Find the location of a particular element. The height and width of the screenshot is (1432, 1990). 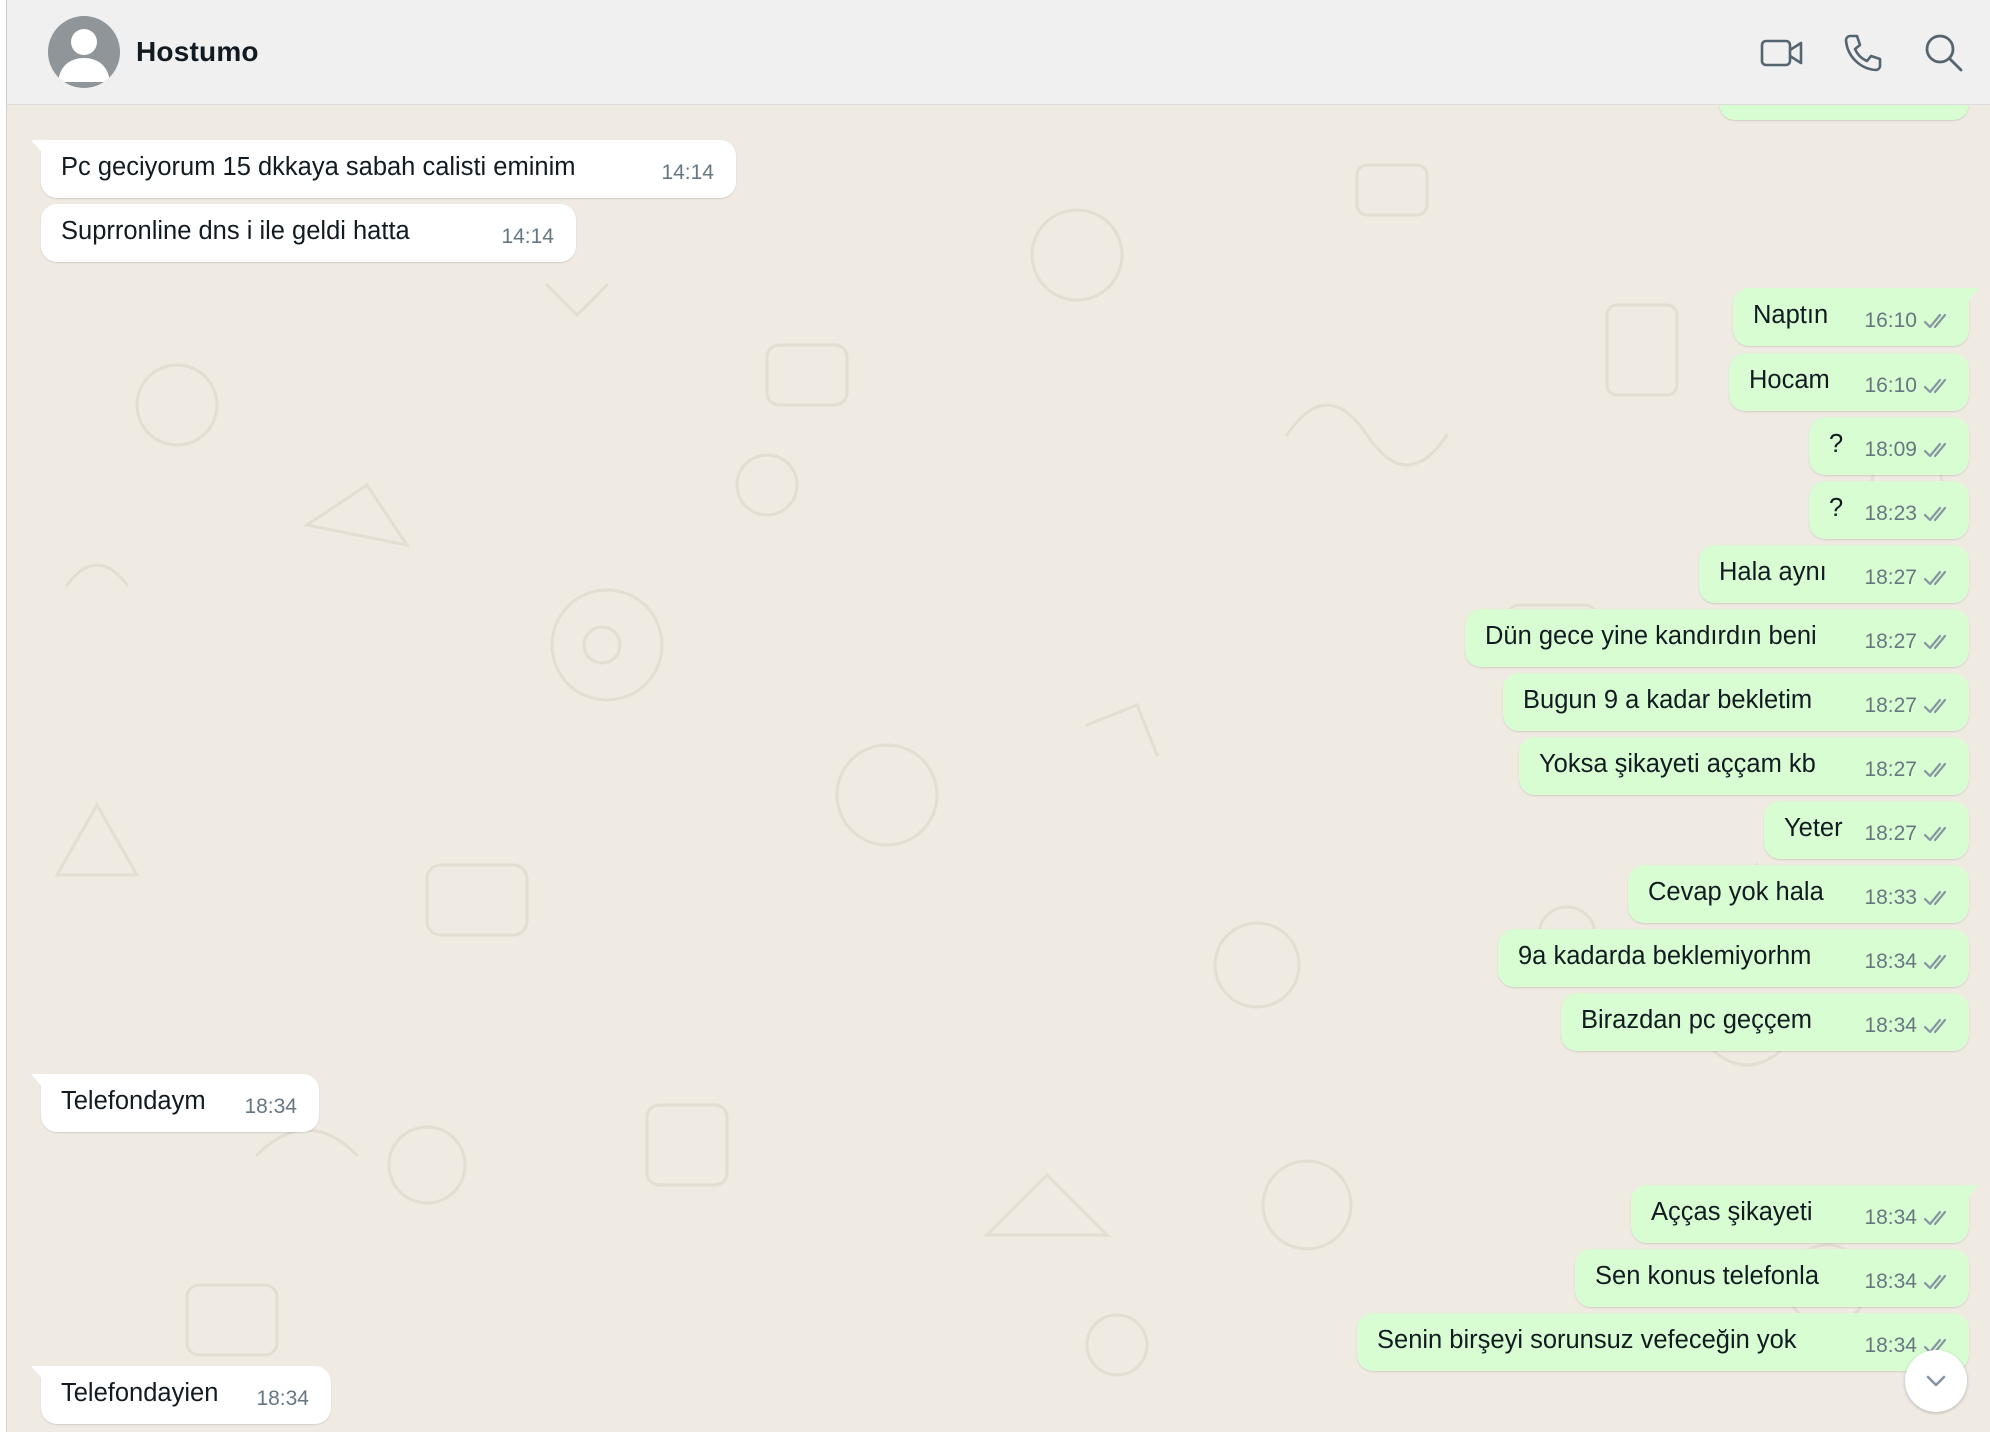

video-call-icon is located at coordinates (1782, 53).